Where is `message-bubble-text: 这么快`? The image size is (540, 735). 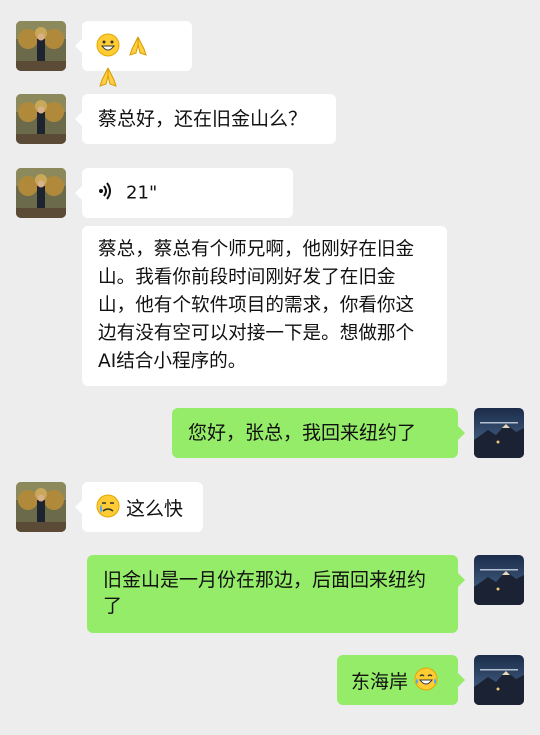 message-bubble-text: 这么快 is located at coordinates (139, 507).